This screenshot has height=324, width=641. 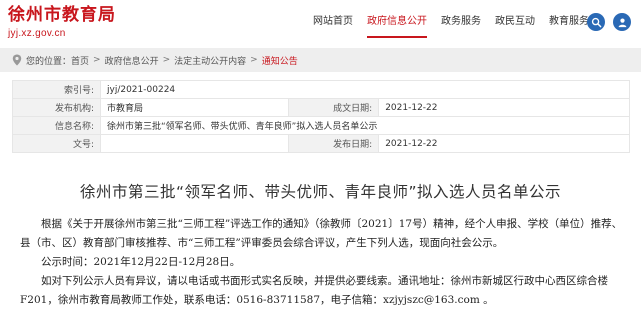 I want to click on site-logo: 徐州市教育局 jyj.xz.gov.cn, so click(x=62, y=23).